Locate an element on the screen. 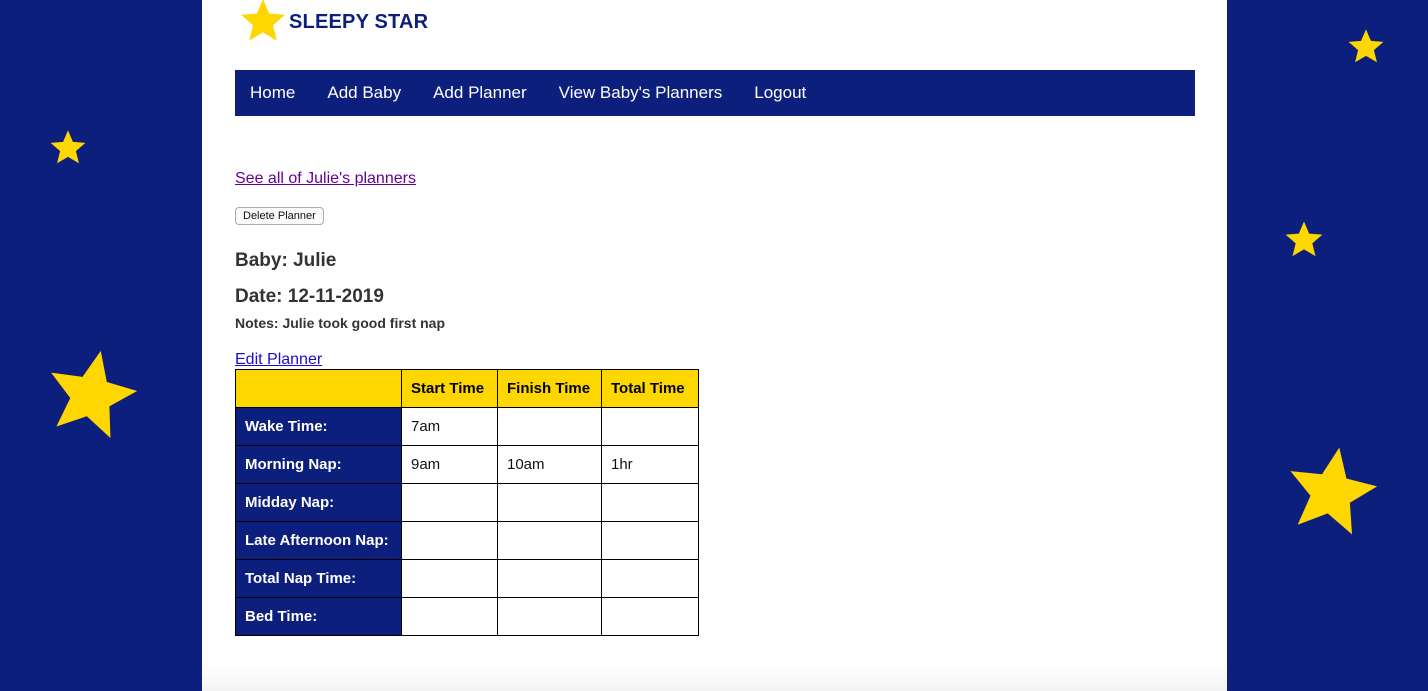  start-time-cell: 7am is located at coordinates (449, 426).